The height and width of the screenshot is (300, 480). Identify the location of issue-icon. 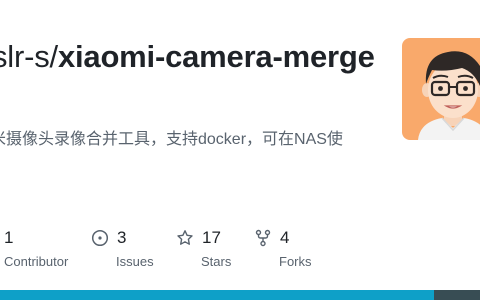
(100, 238).